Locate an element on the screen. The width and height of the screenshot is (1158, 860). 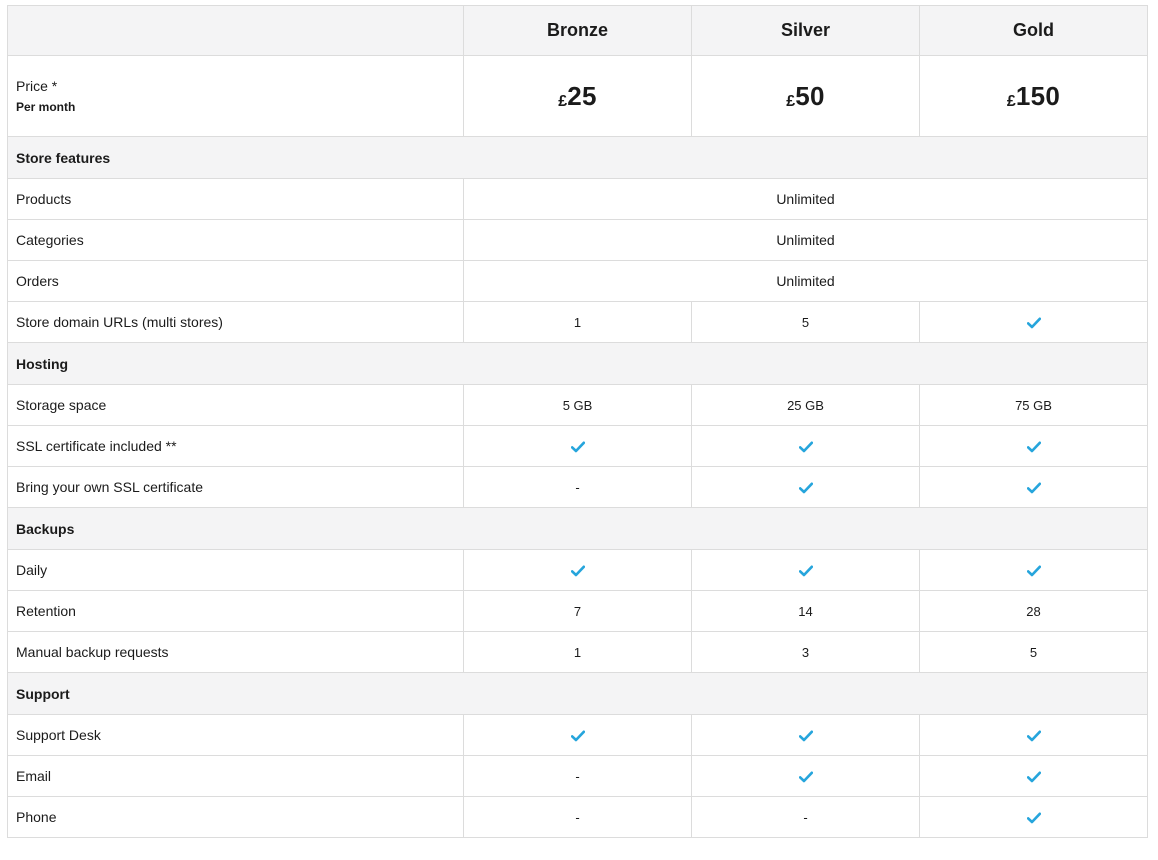
price-silver: £50 is located at coordinates (805, 96).